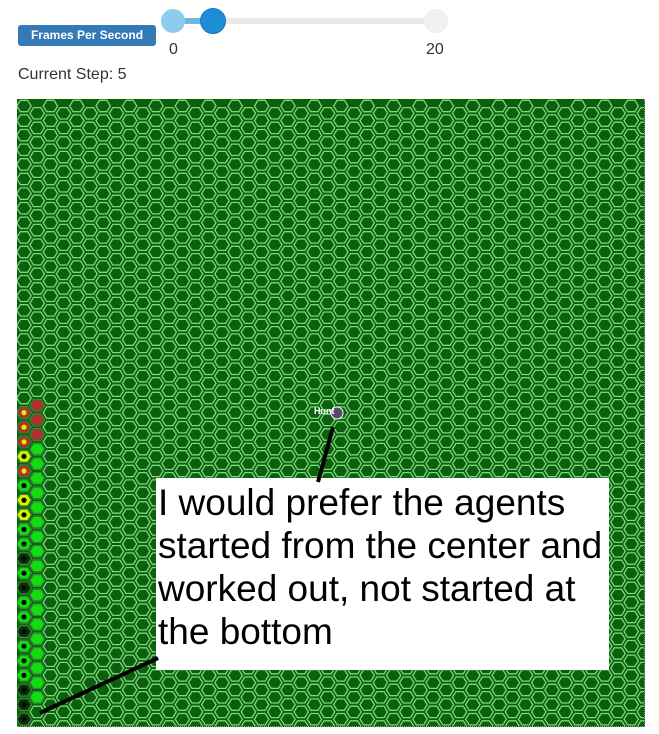 This screenshot has width=659, height=734. Describe the element at coordinates (173, 21) in the screenshot. I see `slider-start-handle` at that location.